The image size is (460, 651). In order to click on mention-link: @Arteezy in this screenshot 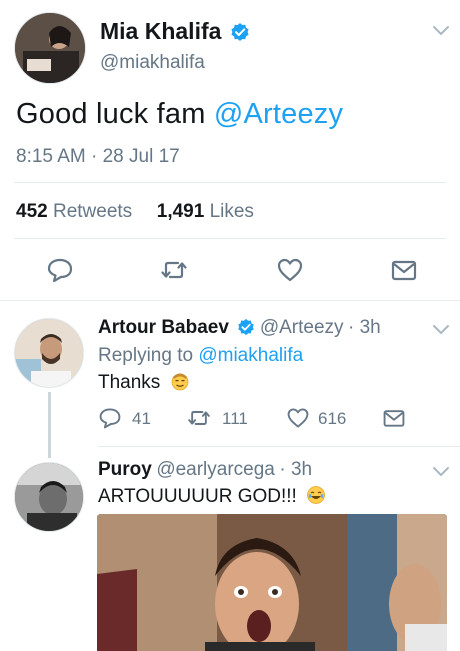, I will do `click(278, 114)`.